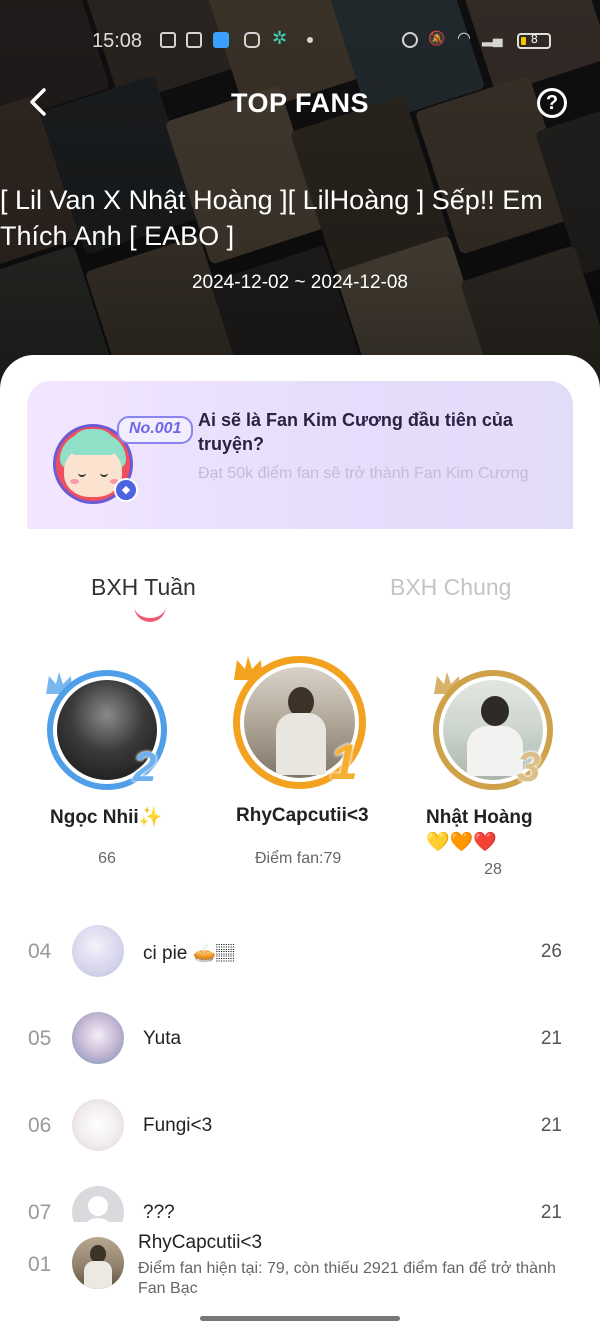 Image resolution: width=600 pixels, height=1333 pixels. What do you see at coordinates (479, 830) in the screenshot?
I see `podium-name: Nhật Hoàng 💛🧡❤️` at bounding box center [479, 830].